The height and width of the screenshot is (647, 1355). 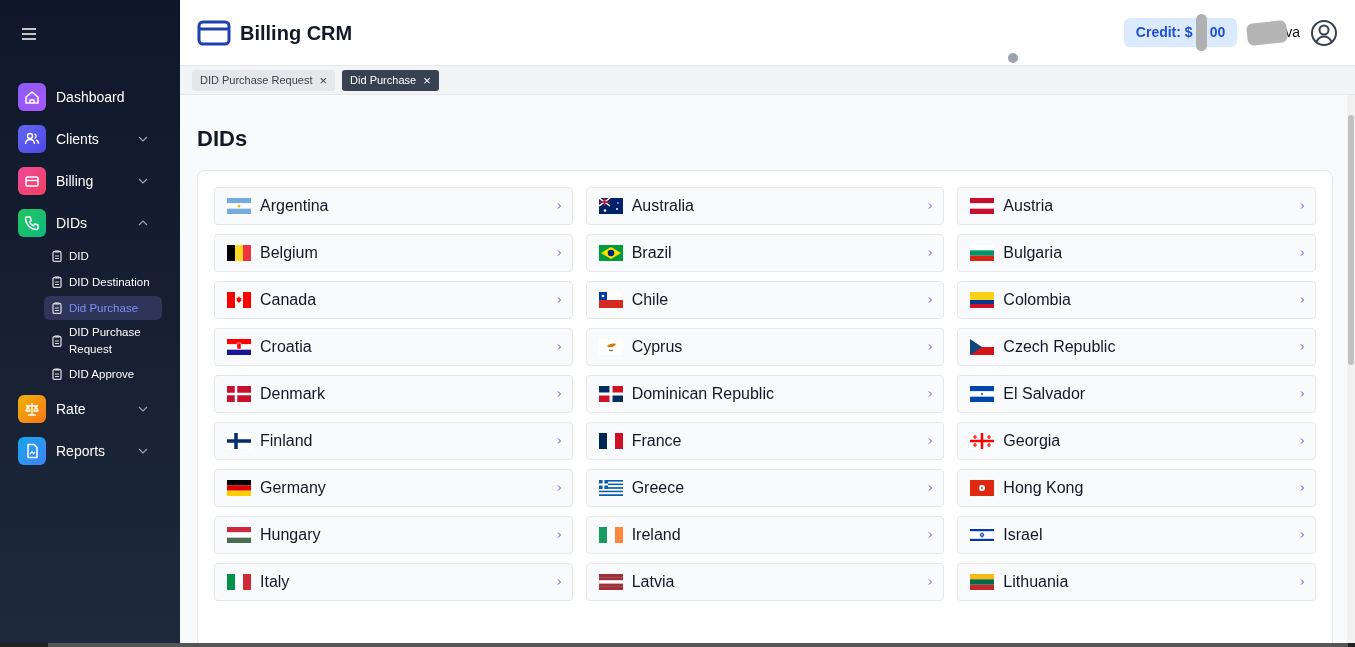 What do you see at coordinates (1136, 300) in the screenshot?
I see `country-button: Colombia` at bounding box center [1136, 300].